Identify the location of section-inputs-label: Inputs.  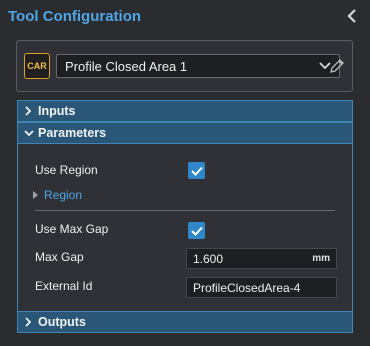
(57, 111).